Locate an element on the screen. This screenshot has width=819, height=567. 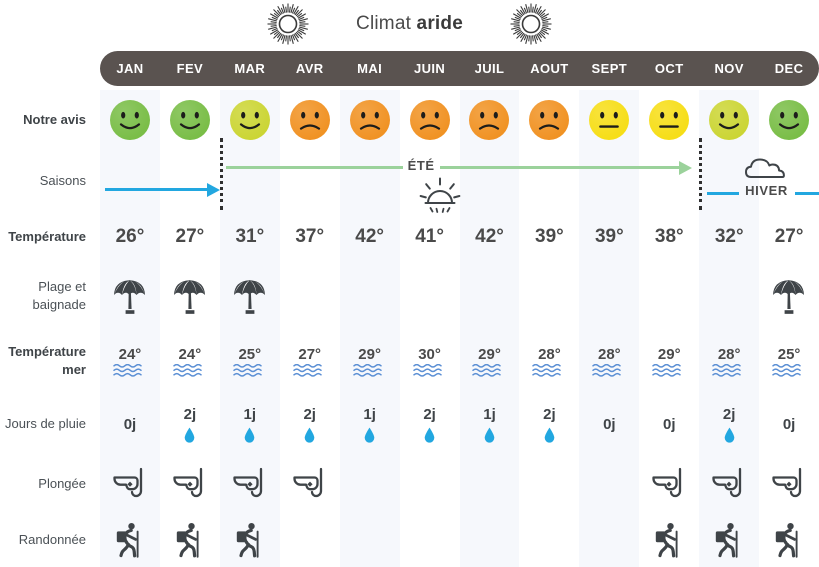
beach-umbrella-icon is located at coordinates (129, 297).